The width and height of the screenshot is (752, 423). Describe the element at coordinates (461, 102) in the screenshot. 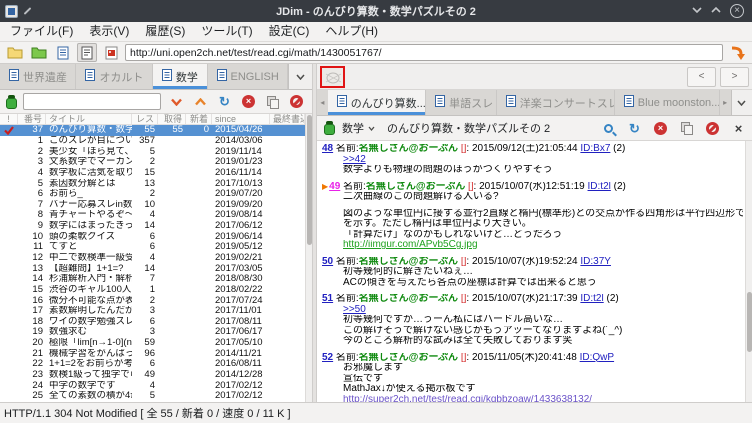

I see `thread-tab: 単語スレ` at that location.